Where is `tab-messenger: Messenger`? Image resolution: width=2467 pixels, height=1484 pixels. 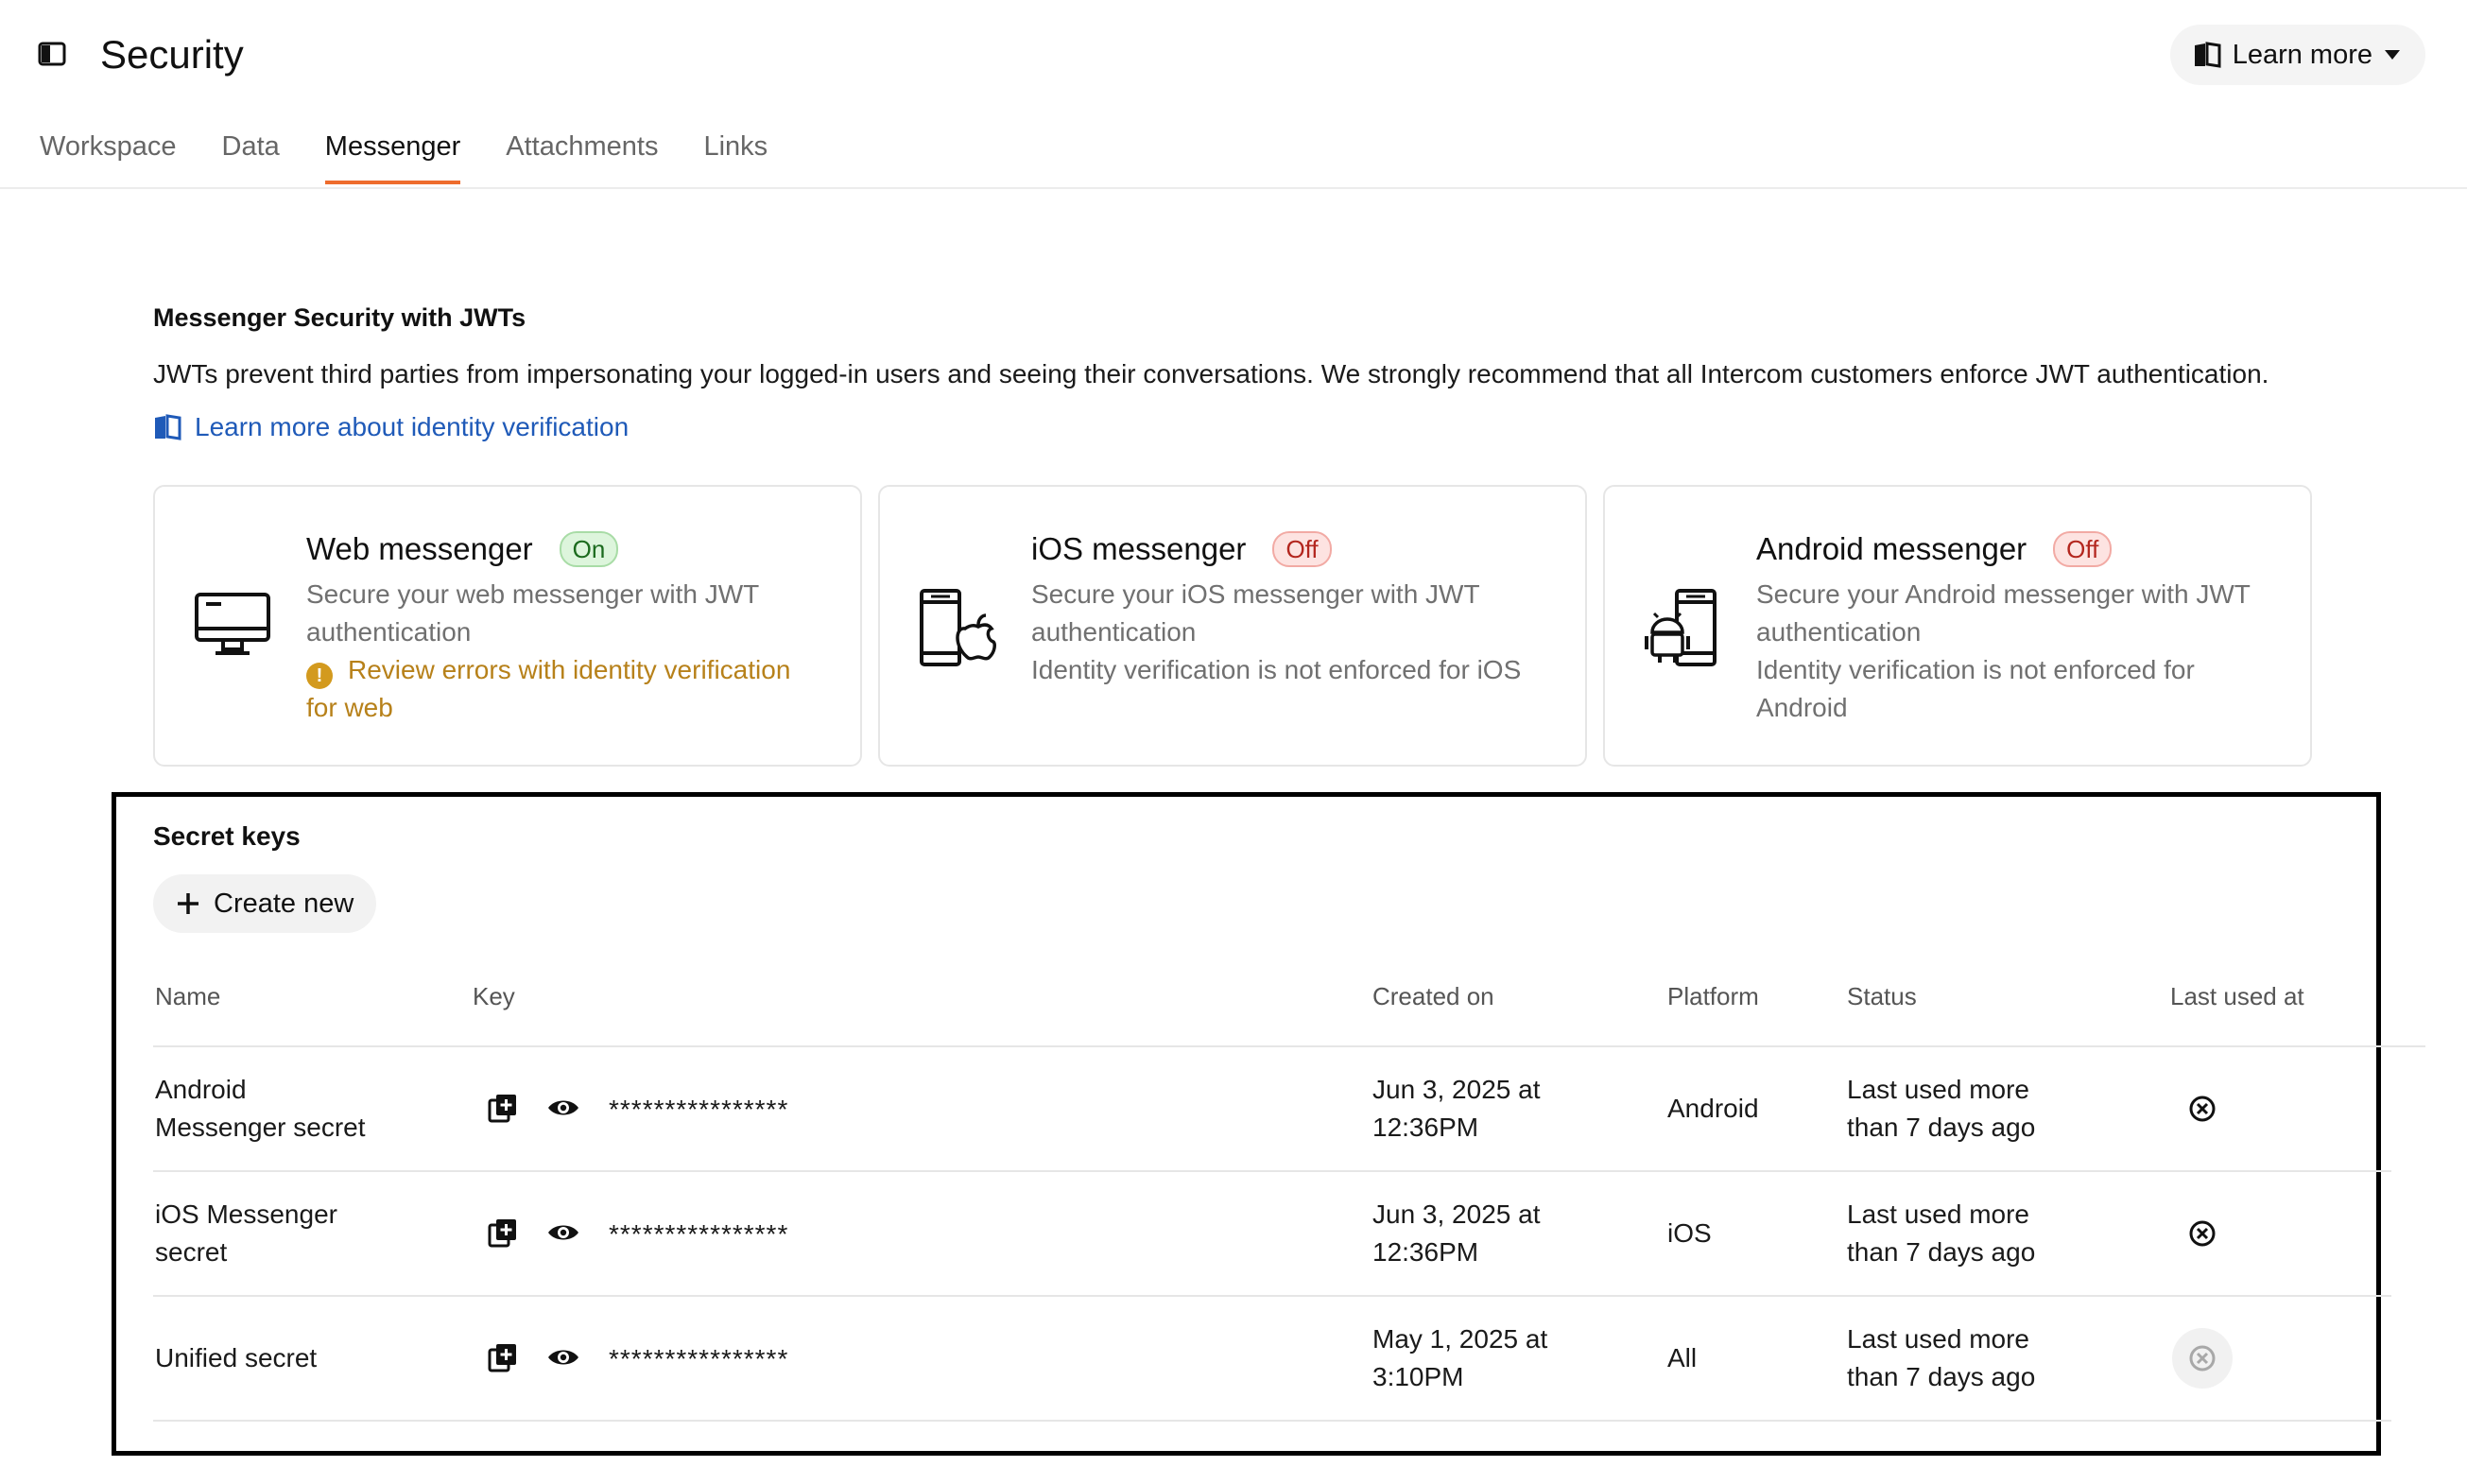
tab-messenger: Messenger is located at coordinates (393, 156).